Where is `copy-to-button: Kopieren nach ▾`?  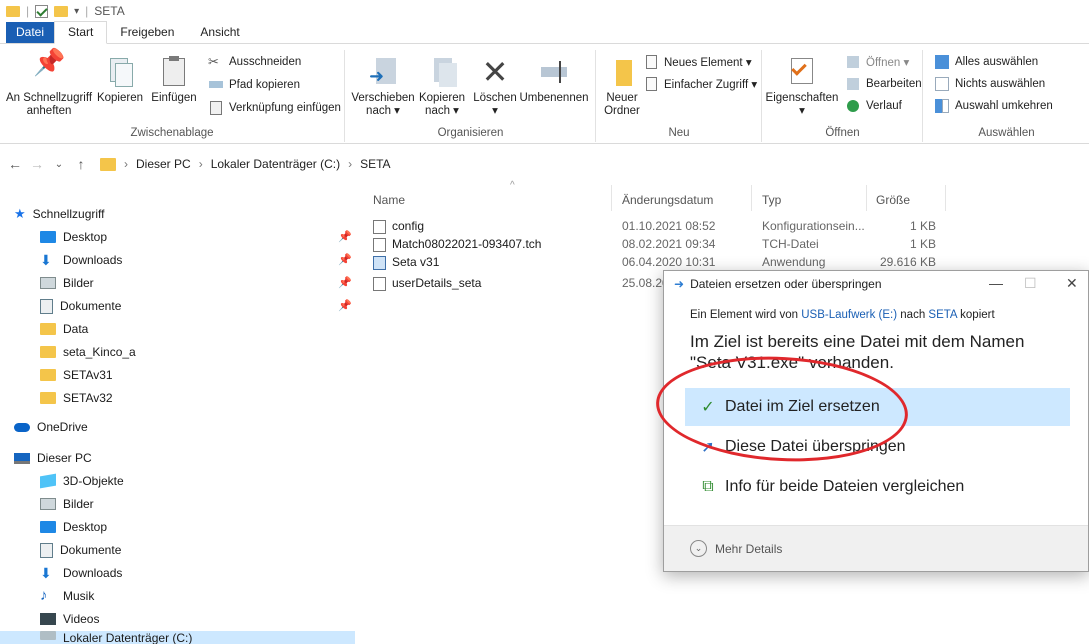
copy-to-button: Kopieren nach ▾ is located at coordinates (442, 87).